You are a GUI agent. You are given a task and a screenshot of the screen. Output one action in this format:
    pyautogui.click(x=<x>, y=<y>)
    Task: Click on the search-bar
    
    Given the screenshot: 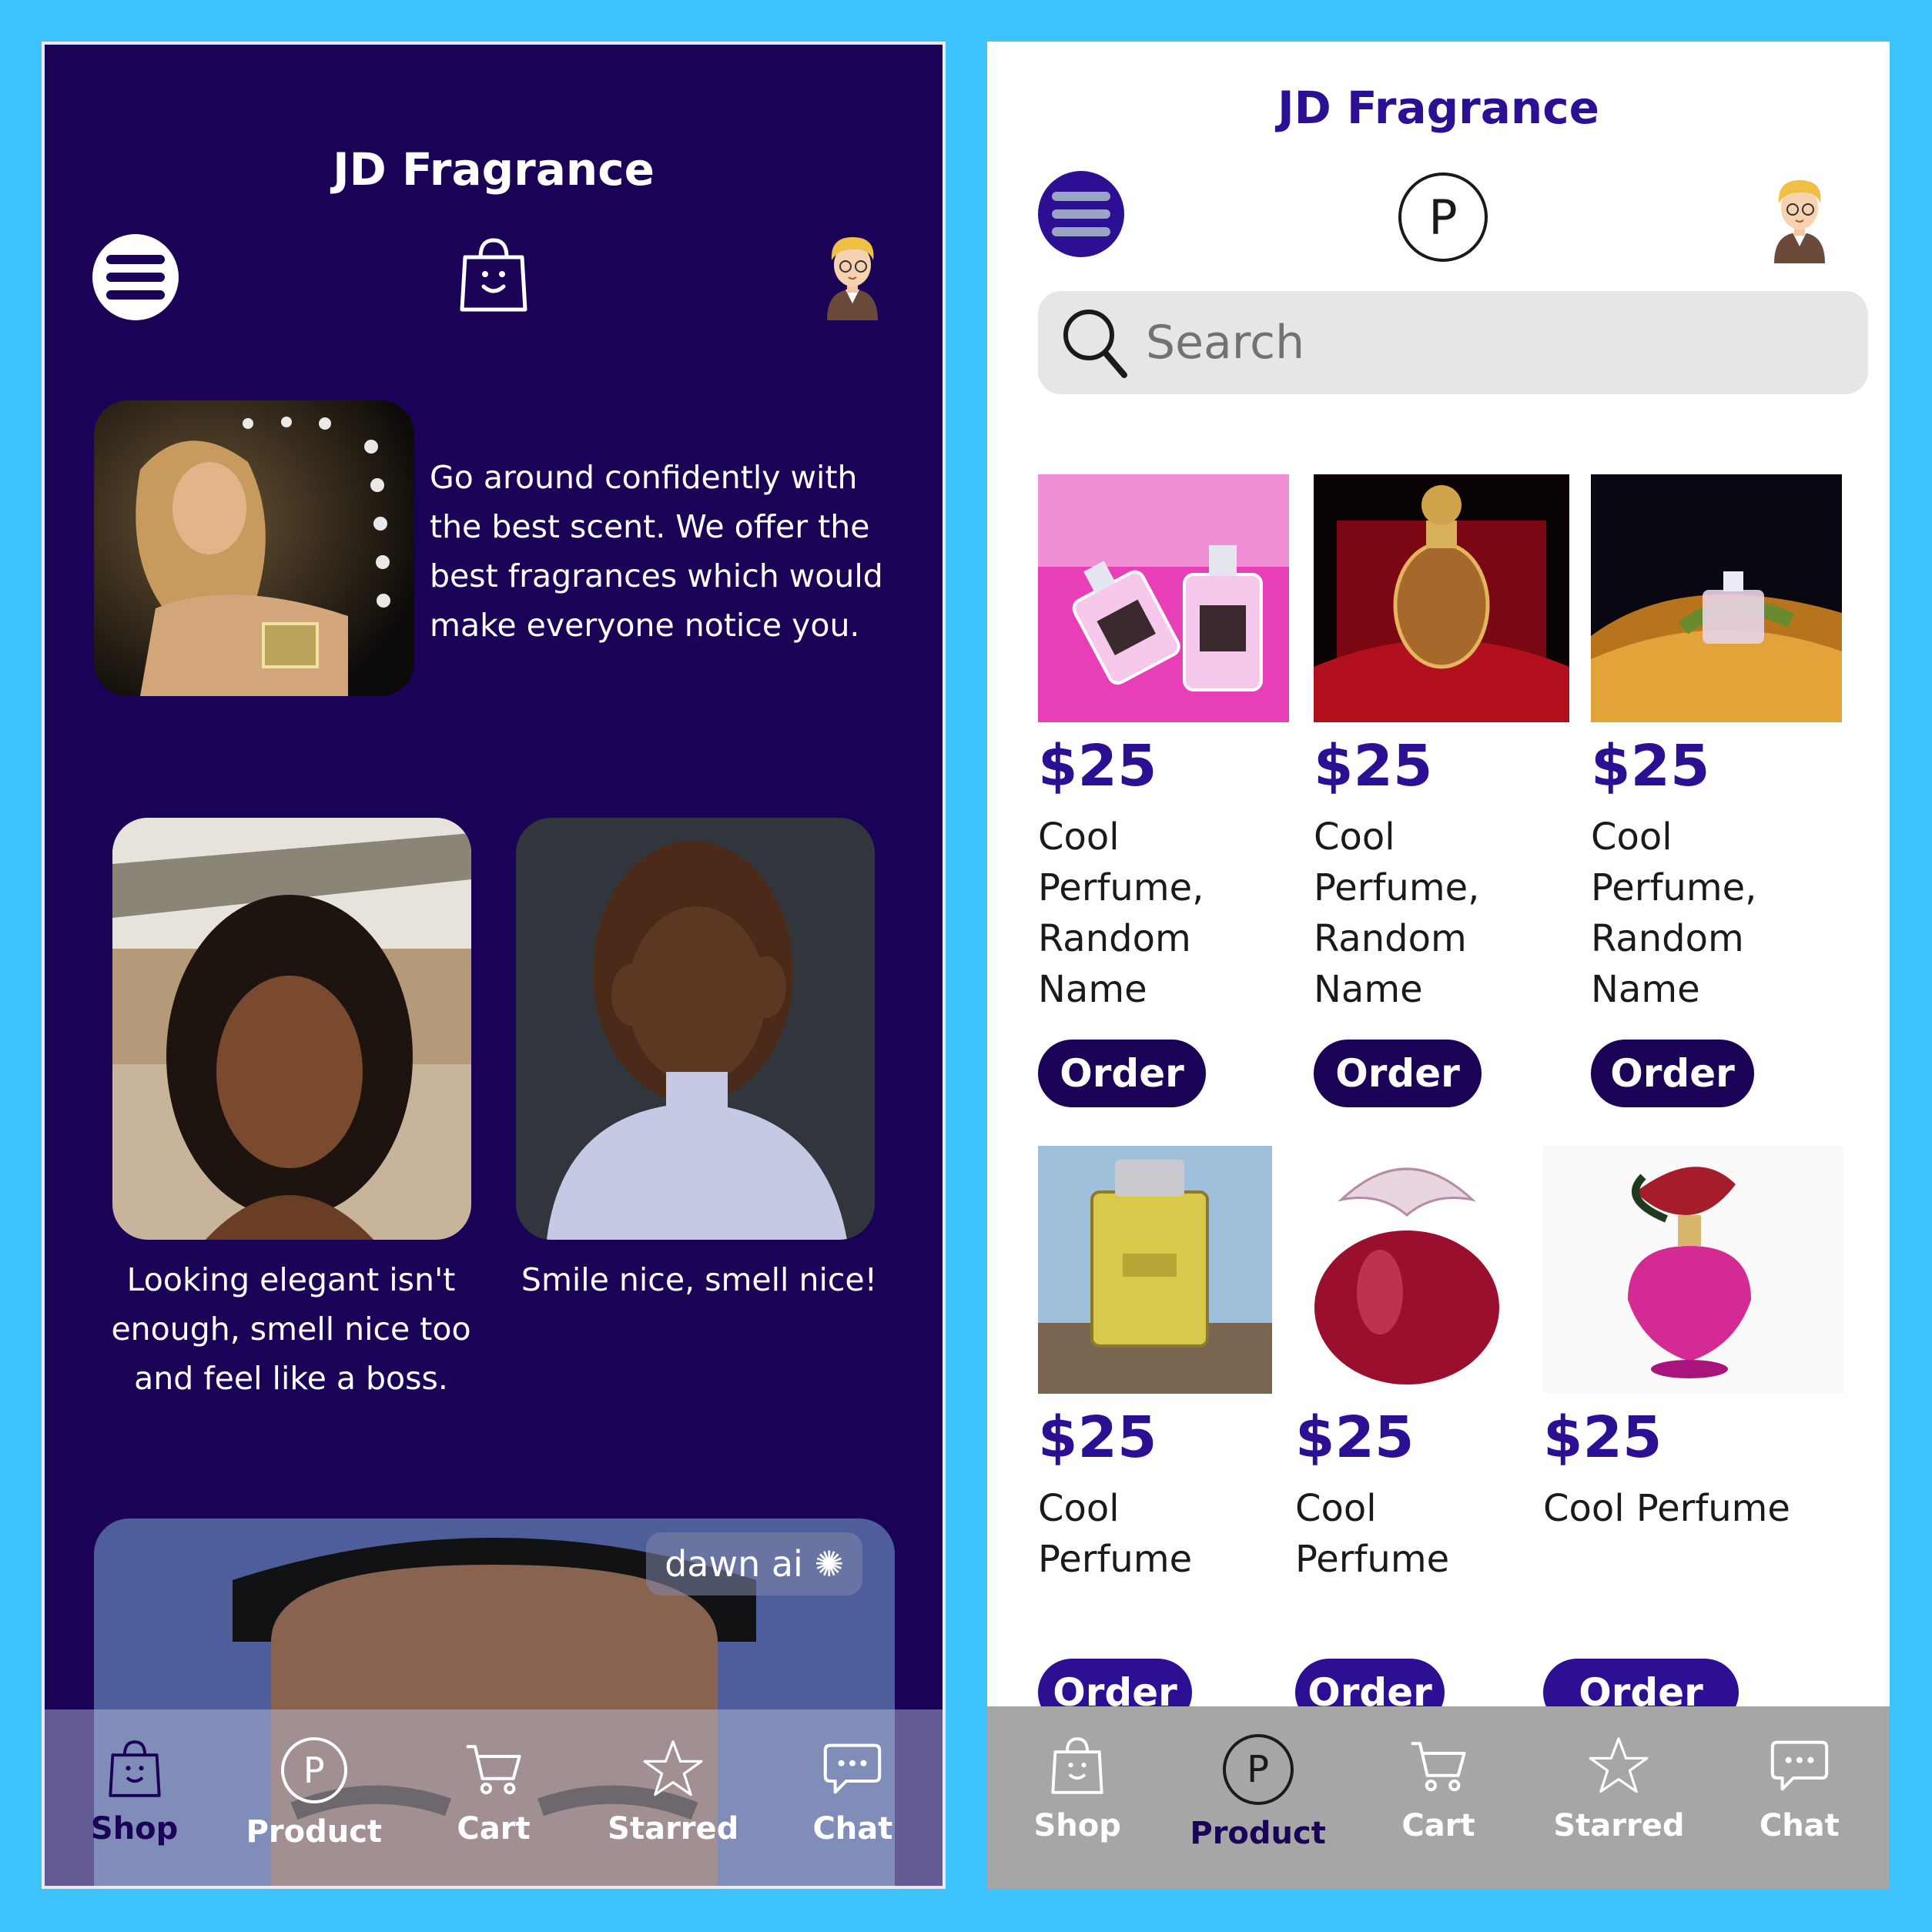 What is the action you would take?
    pyautogui.click(x=1453, y=342)
    